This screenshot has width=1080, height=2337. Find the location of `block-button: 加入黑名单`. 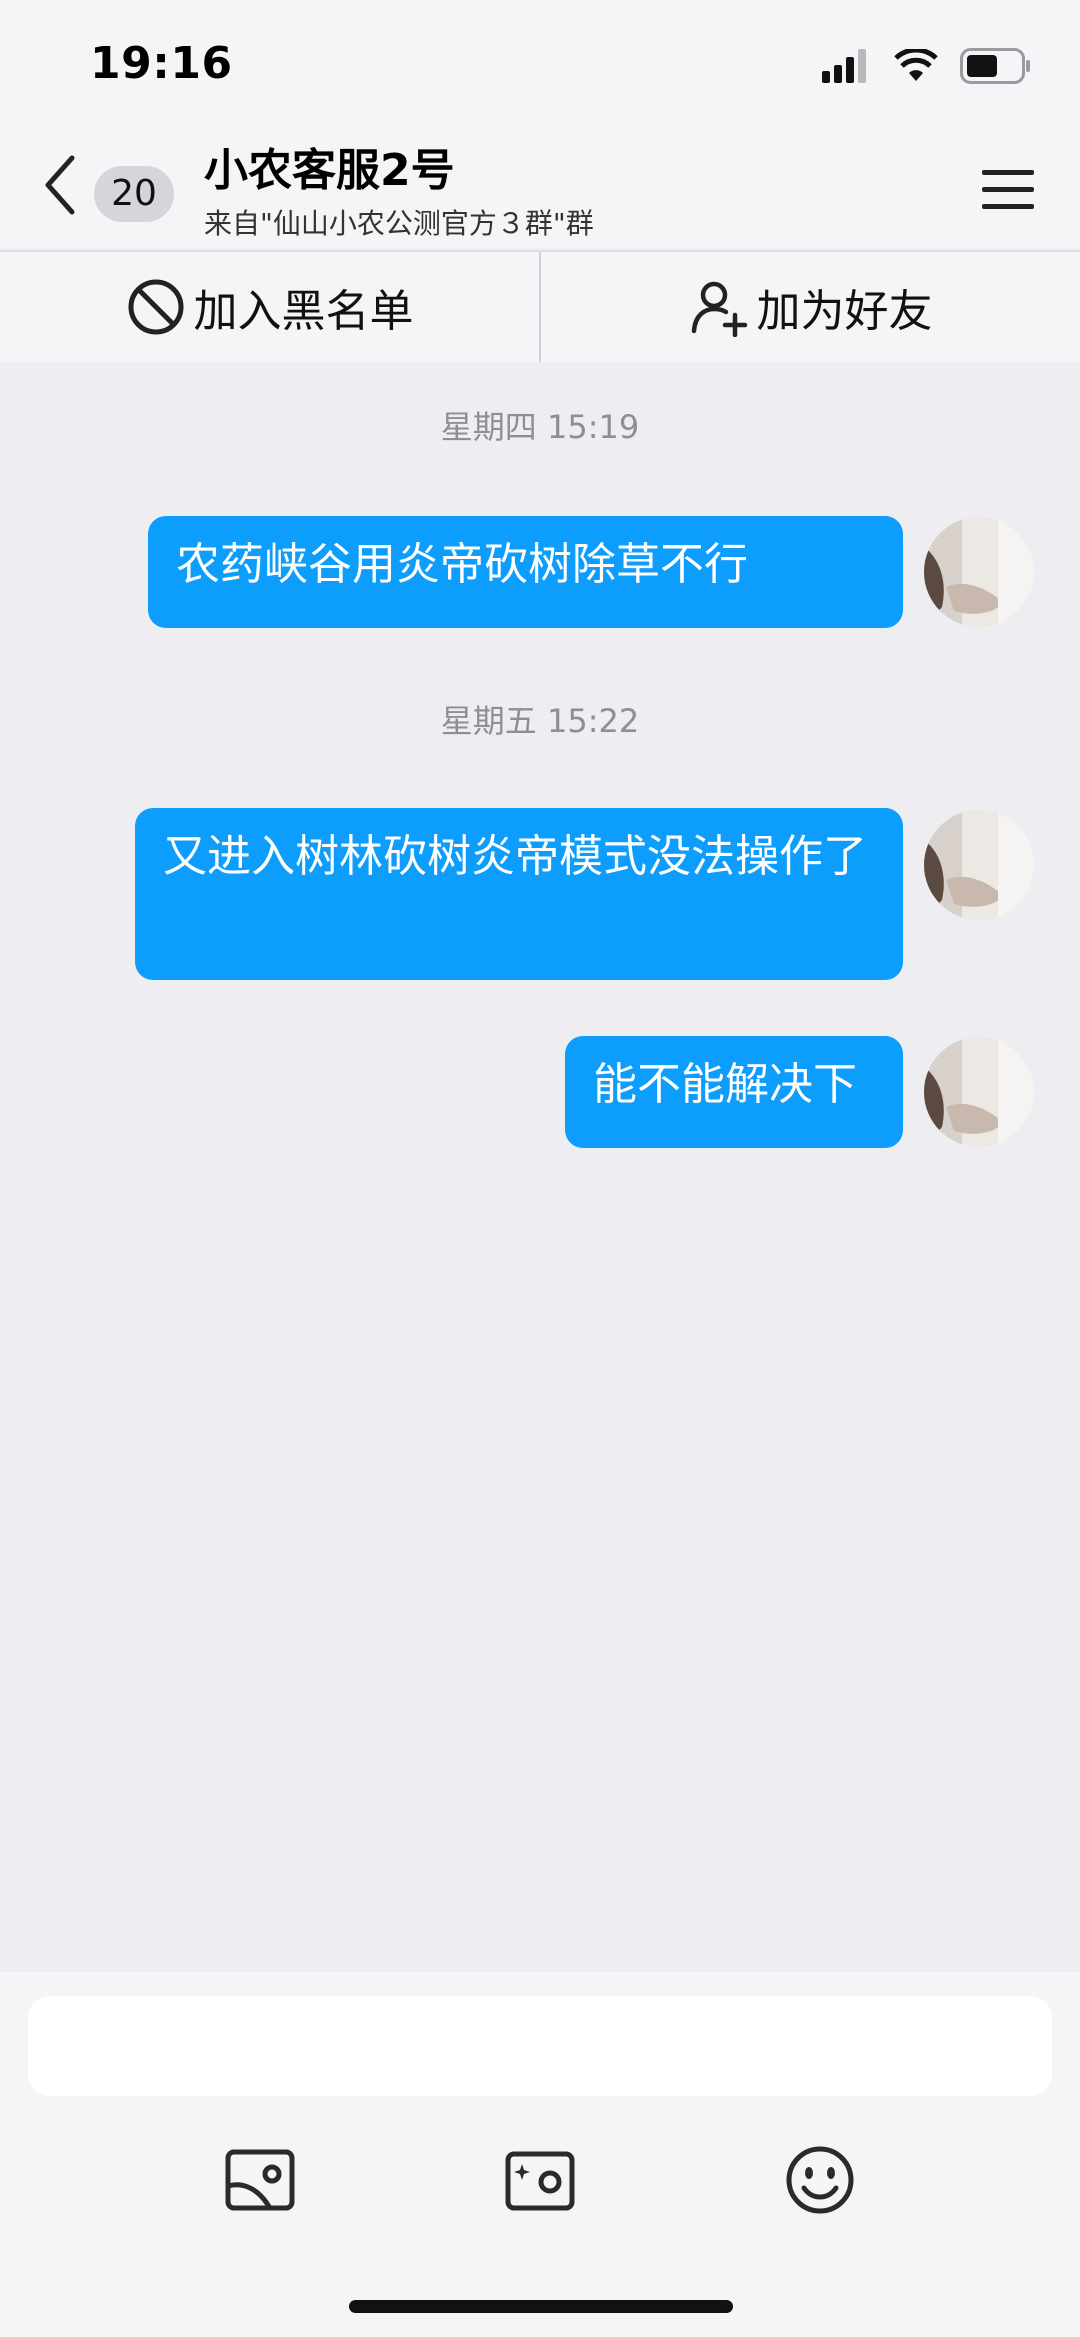

block-button: 加入黑名单 is located at coordinates (269, 307).